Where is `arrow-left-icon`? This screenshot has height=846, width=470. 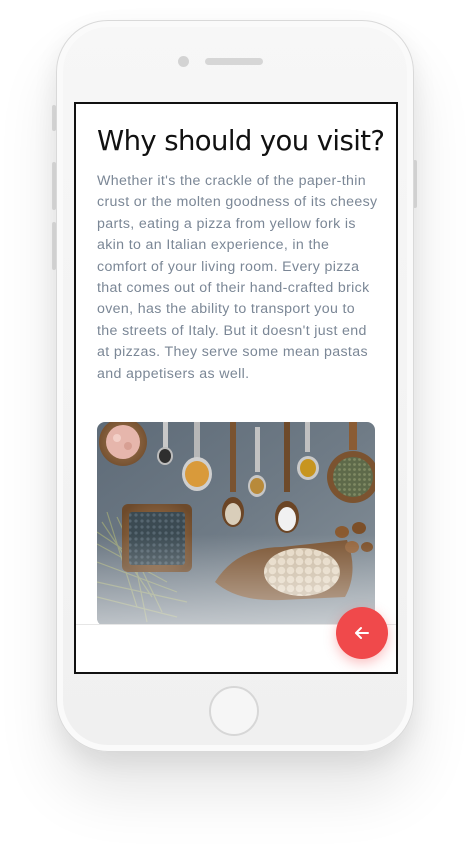 arrow-left-icon is located at coordinates (362, 633).